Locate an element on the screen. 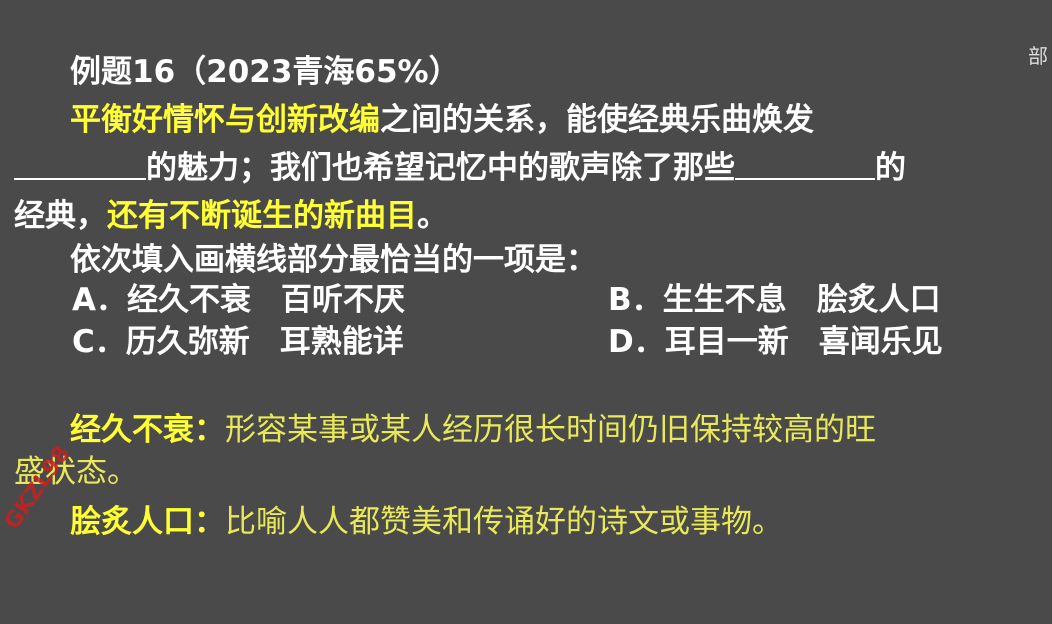 The width and height of the screenshot is (1052, 624). option-a-second: 百听不厌 is located at coordinates (343, 300).